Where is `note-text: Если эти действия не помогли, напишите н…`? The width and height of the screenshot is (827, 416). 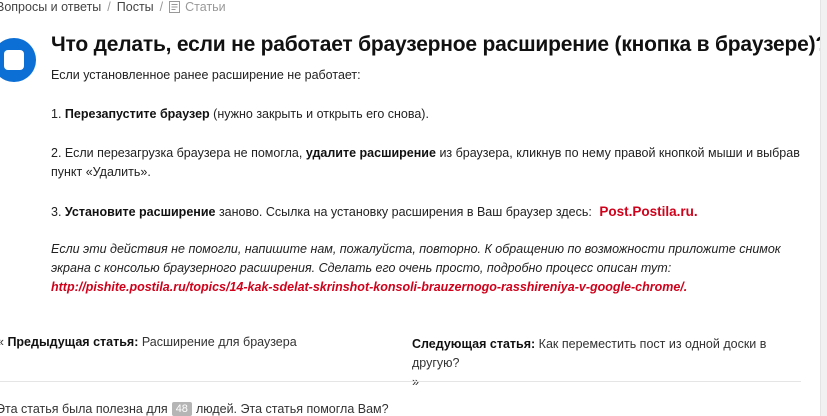 note-text: Если эти действия не помогли, напишите н… is located at coordinates (416, 258).